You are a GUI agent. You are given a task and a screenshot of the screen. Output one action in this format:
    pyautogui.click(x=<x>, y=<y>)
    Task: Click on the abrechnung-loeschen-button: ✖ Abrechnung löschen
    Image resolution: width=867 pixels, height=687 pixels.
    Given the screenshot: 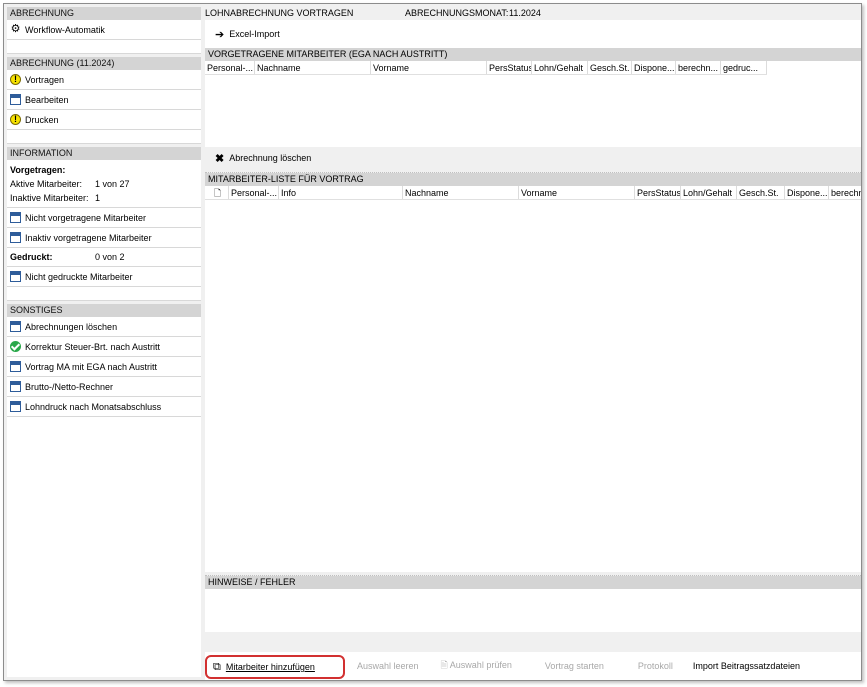 What is the action you would take?
    pyautogui.click(x=263, y=158)
    